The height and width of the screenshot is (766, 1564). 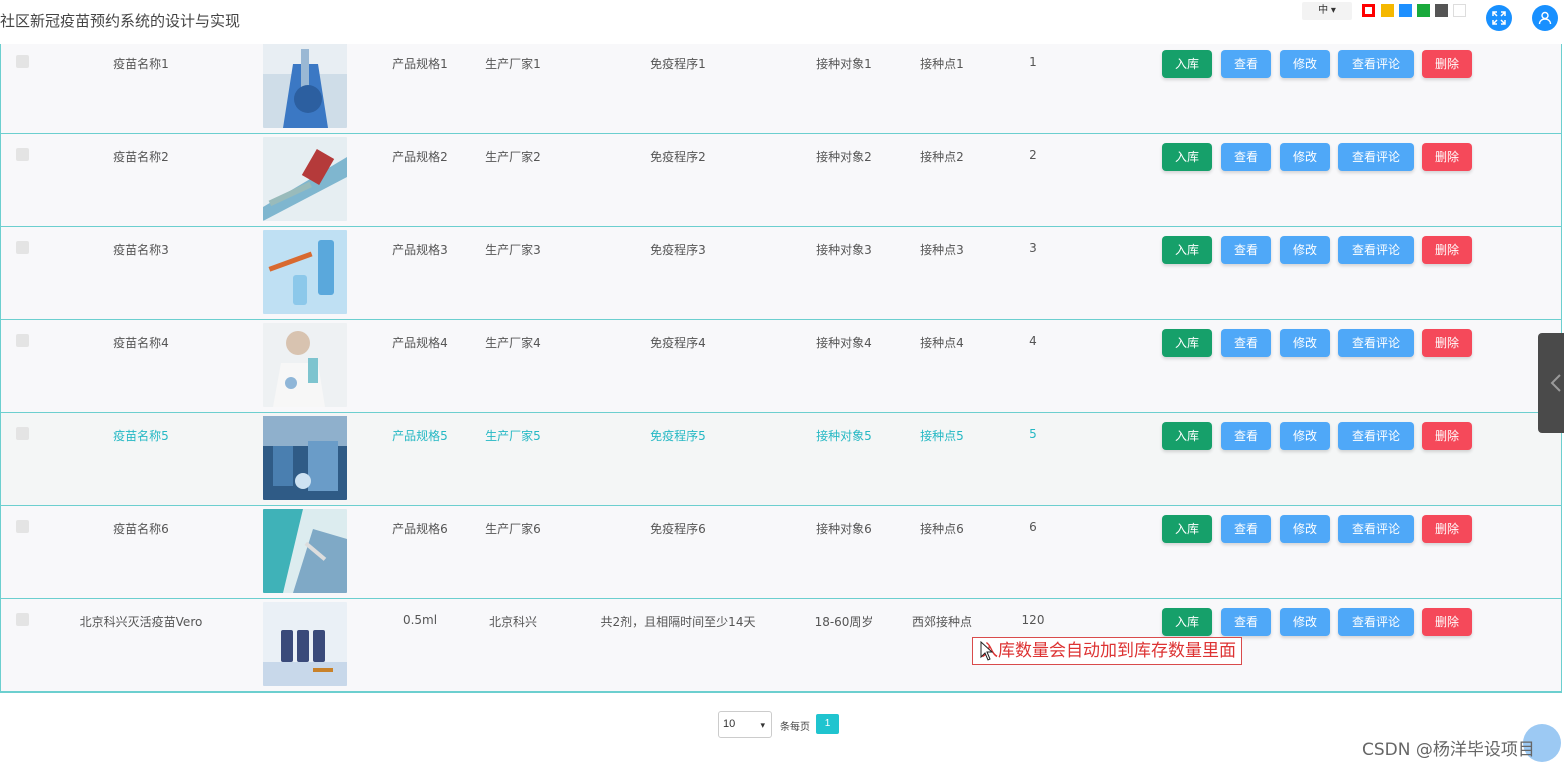 I want to click on side-drawer-handle, so click(x=1551, y=383).